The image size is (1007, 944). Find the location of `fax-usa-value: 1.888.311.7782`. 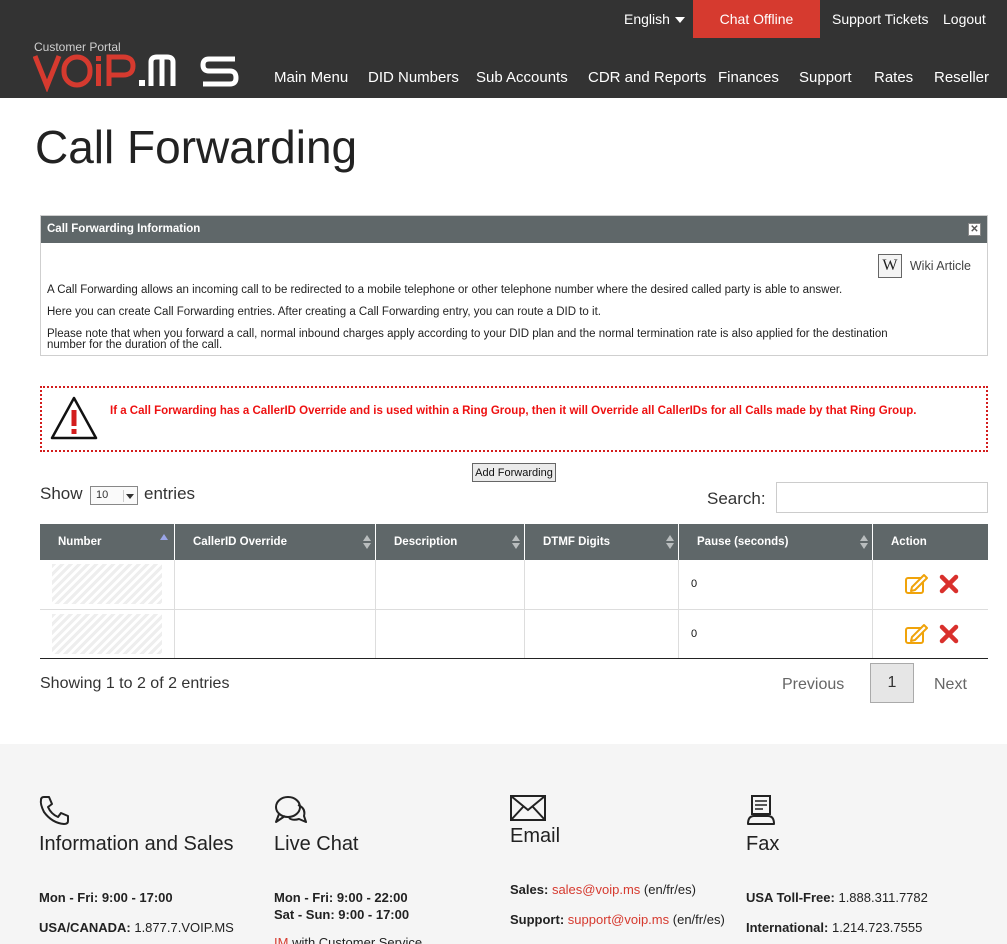

fax-usa-value: 1.888.311.7782 is located at coordinates (883, 897).